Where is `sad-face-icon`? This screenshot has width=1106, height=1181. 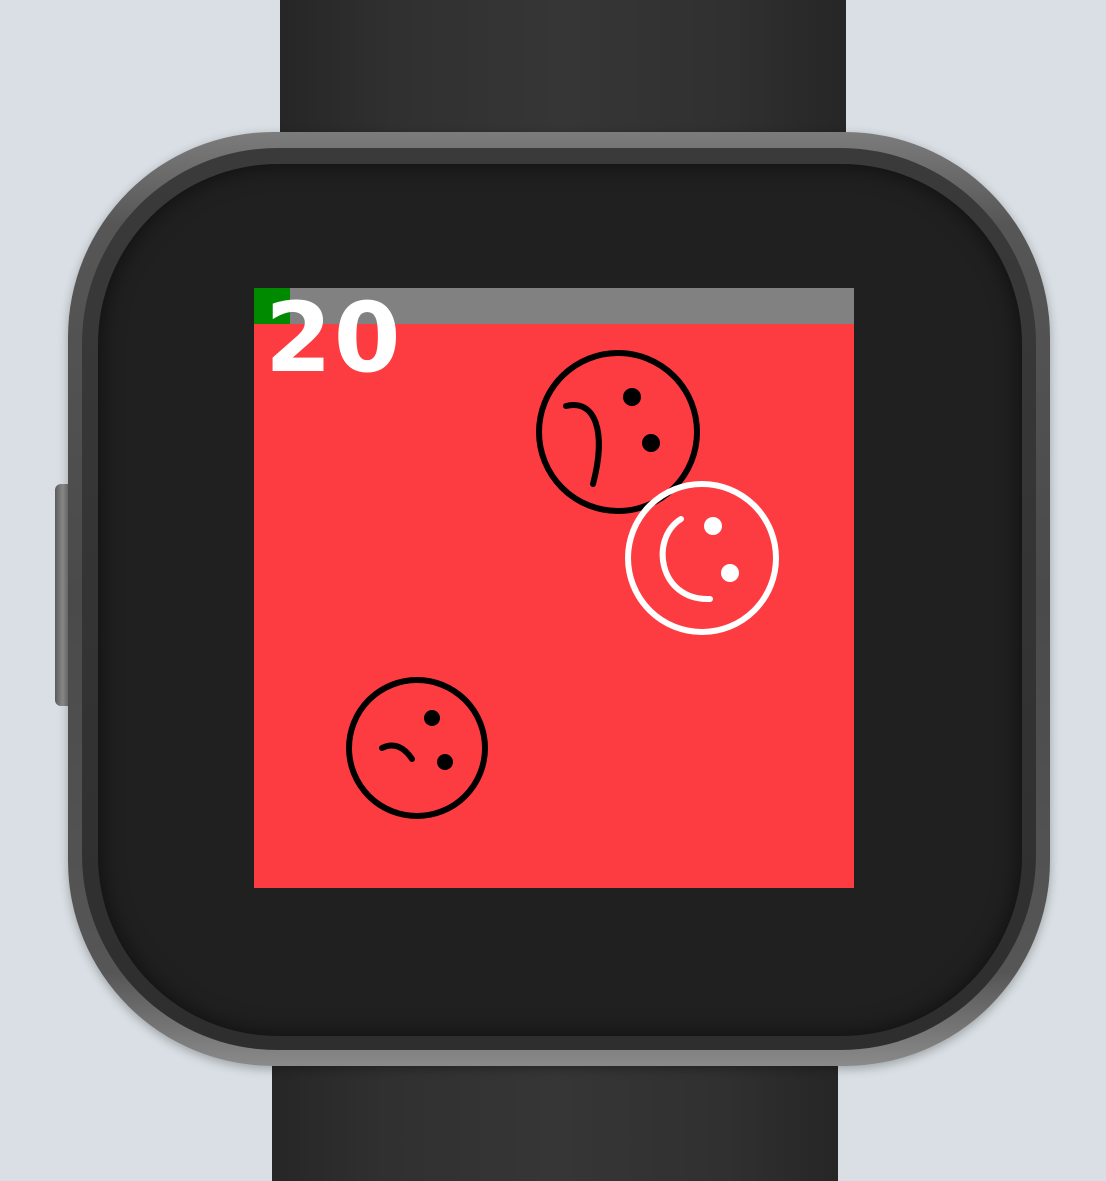
sad-face-icon is located at coordinates (417, 748).